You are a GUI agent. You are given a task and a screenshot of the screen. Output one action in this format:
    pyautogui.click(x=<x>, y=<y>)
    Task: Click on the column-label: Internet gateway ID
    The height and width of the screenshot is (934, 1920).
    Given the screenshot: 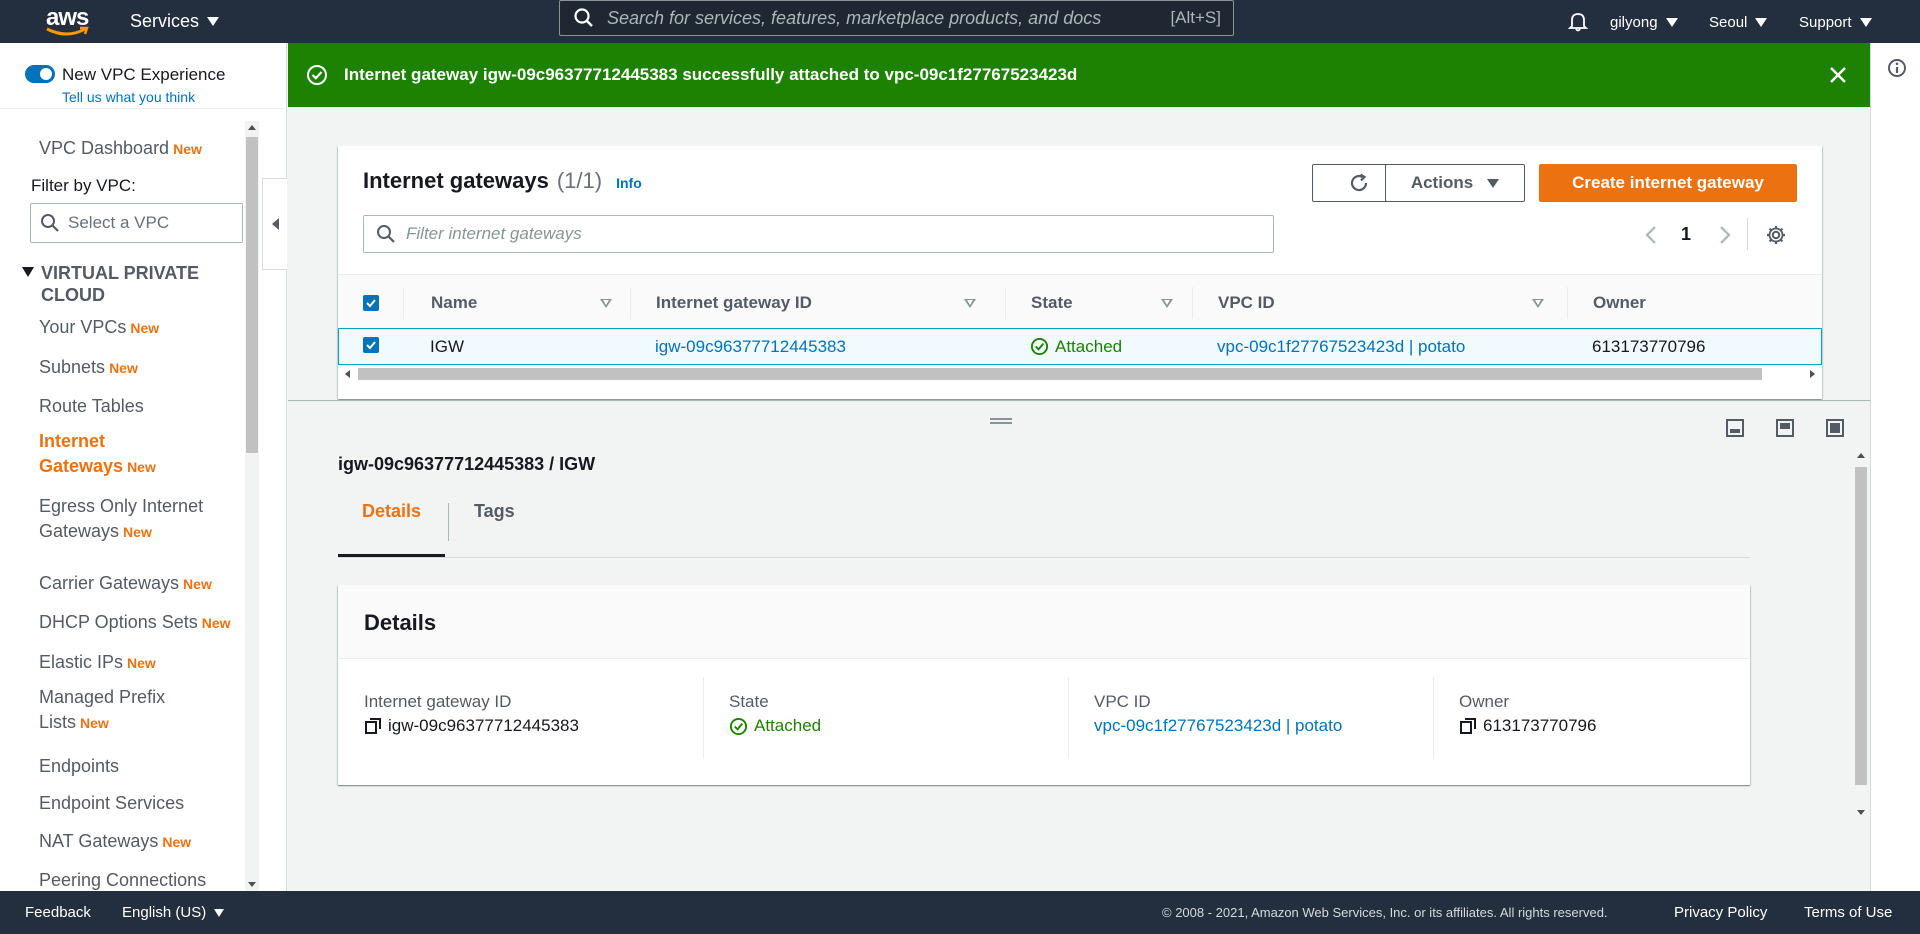 What is the action you would take?
    pyautogui.click(x=734, y=302)
    